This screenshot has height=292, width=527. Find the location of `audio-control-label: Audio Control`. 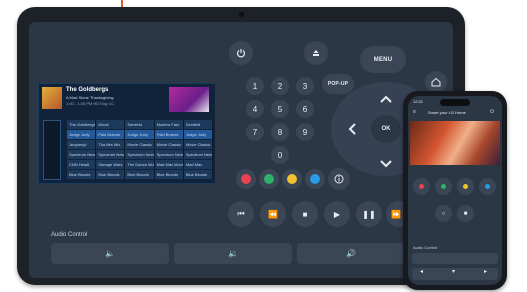

audio-control-label: Audio Control is located at coordinates (69, 235).